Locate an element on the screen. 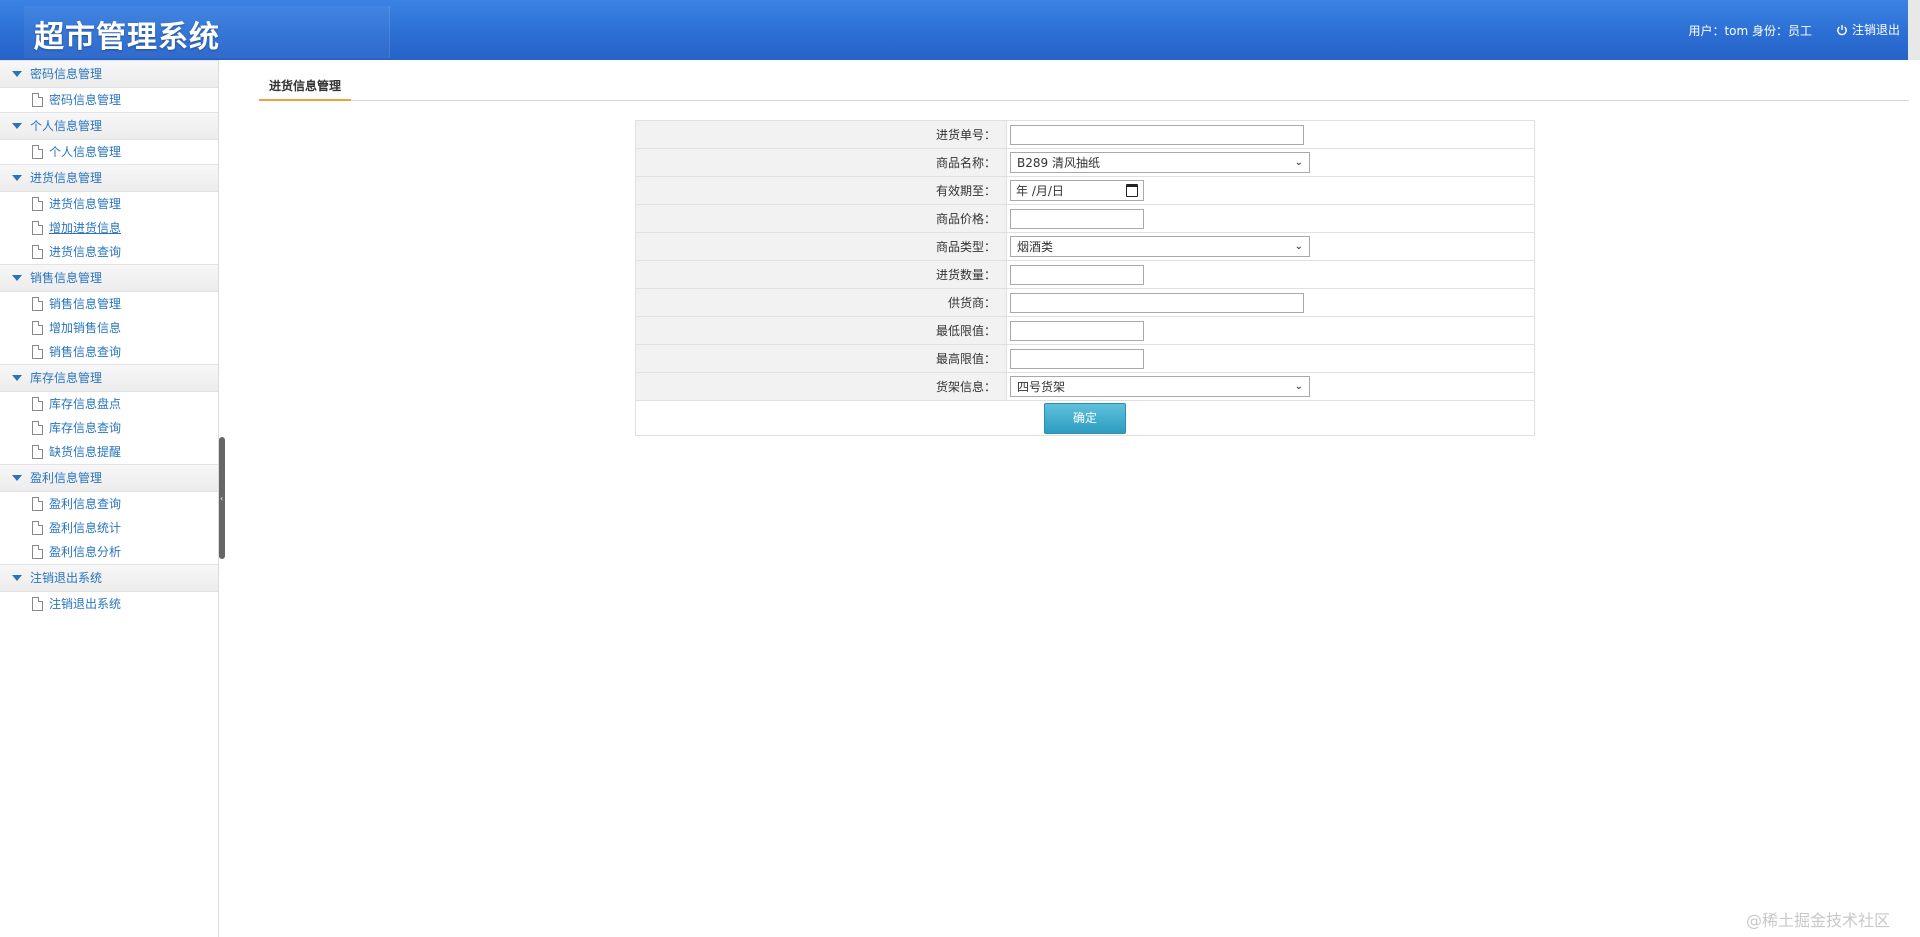 This screenshot has height=937, width=1920. sidebar-item-shortage-alert: 缺货信息提醒 is located at coordinates (109, 452).